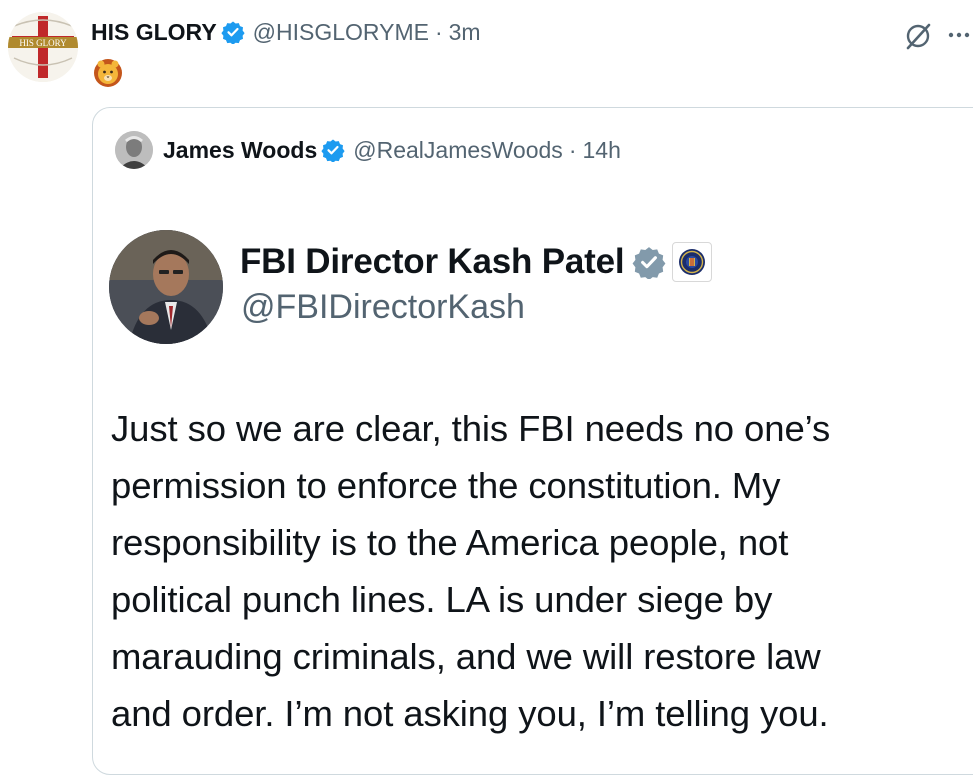 This screenshot has height=777, width=973. I want to click on grok-icon, so click(918, 36).